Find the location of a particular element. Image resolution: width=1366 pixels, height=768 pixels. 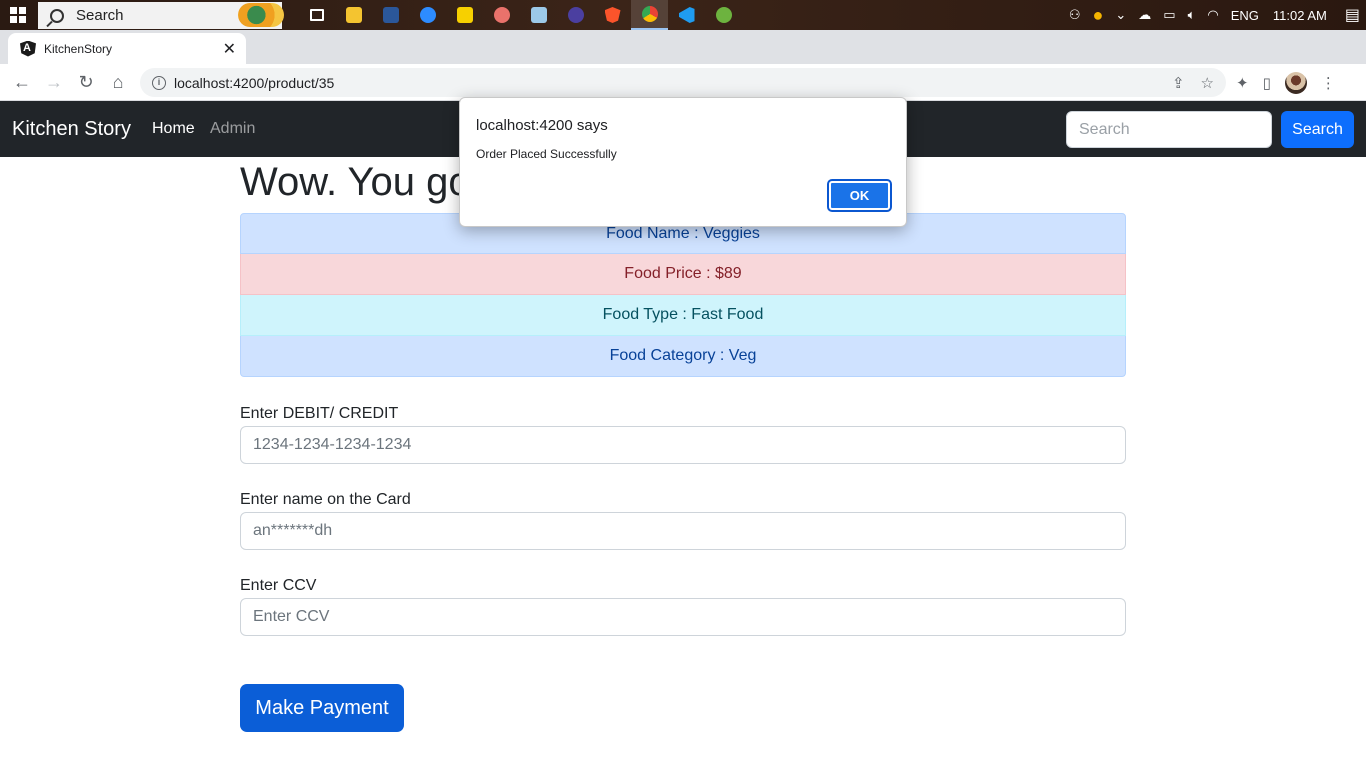

windows-taskbar: Search ⚇ ● ⌄ ☁ ▭ 🔈︎ ◠ ENG 11:02 AM ▤ is located at coordinates (683, 15).